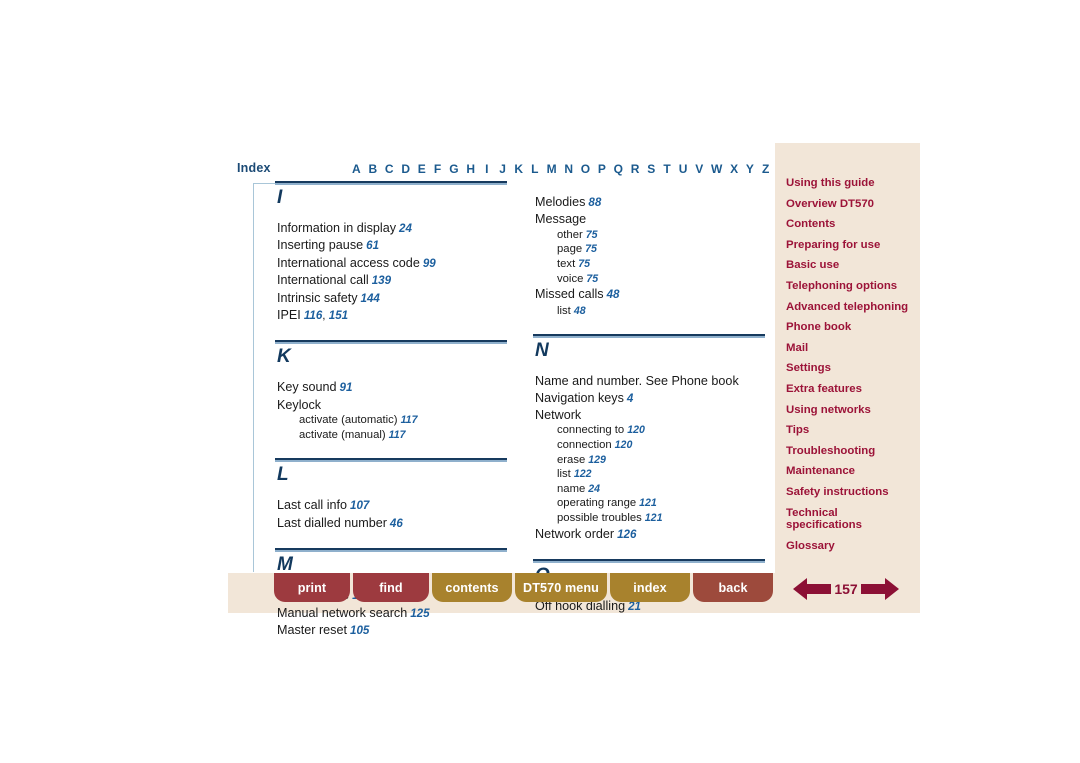  I want to click on alpha-link-a: A, so click(356, 169).